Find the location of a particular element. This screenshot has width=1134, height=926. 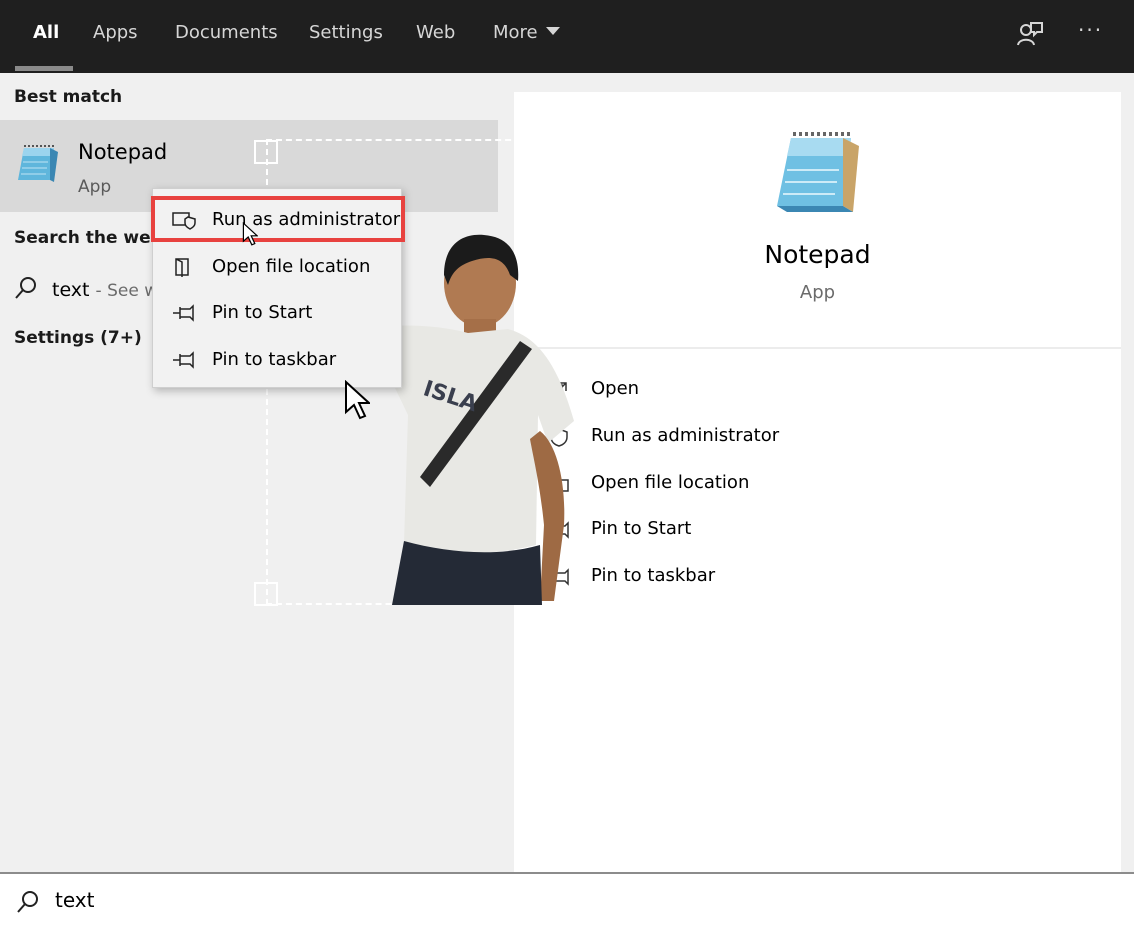

menu-item-pin-to-start: Pin to Start is located at coordinates (278, 313).